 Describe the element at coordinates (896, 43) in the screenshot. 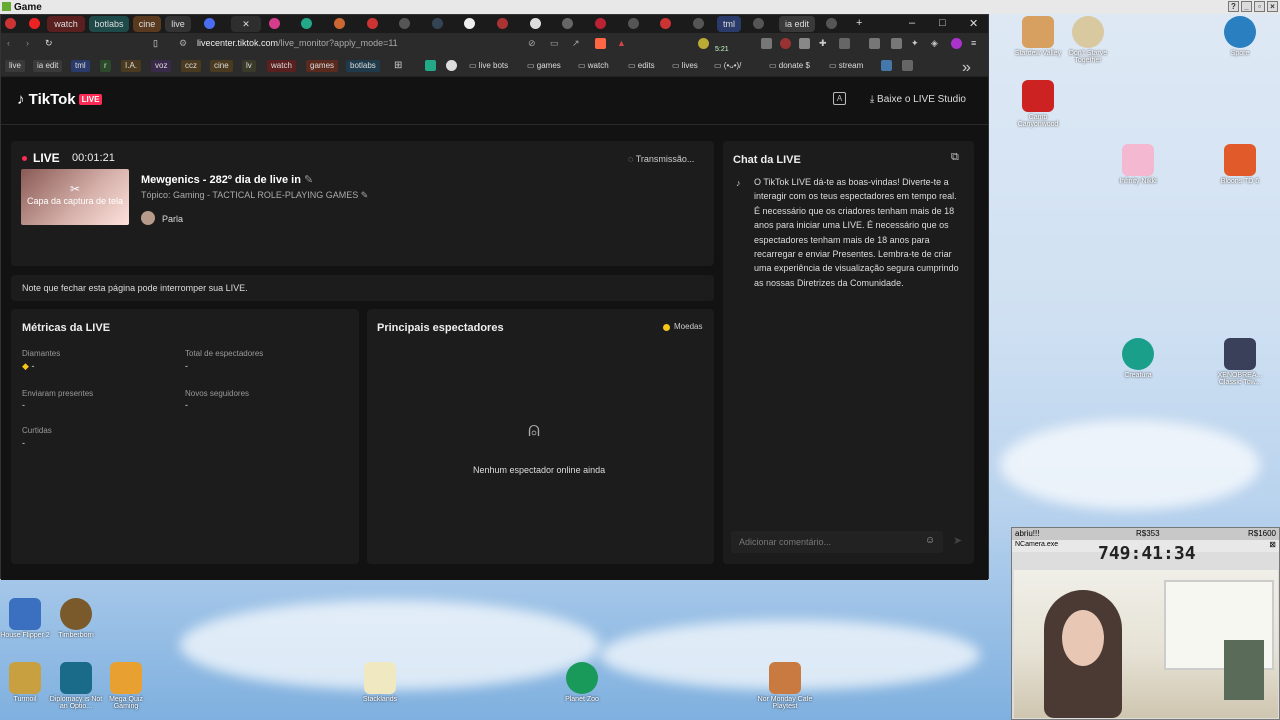

I see `wallet-icon` at that location.